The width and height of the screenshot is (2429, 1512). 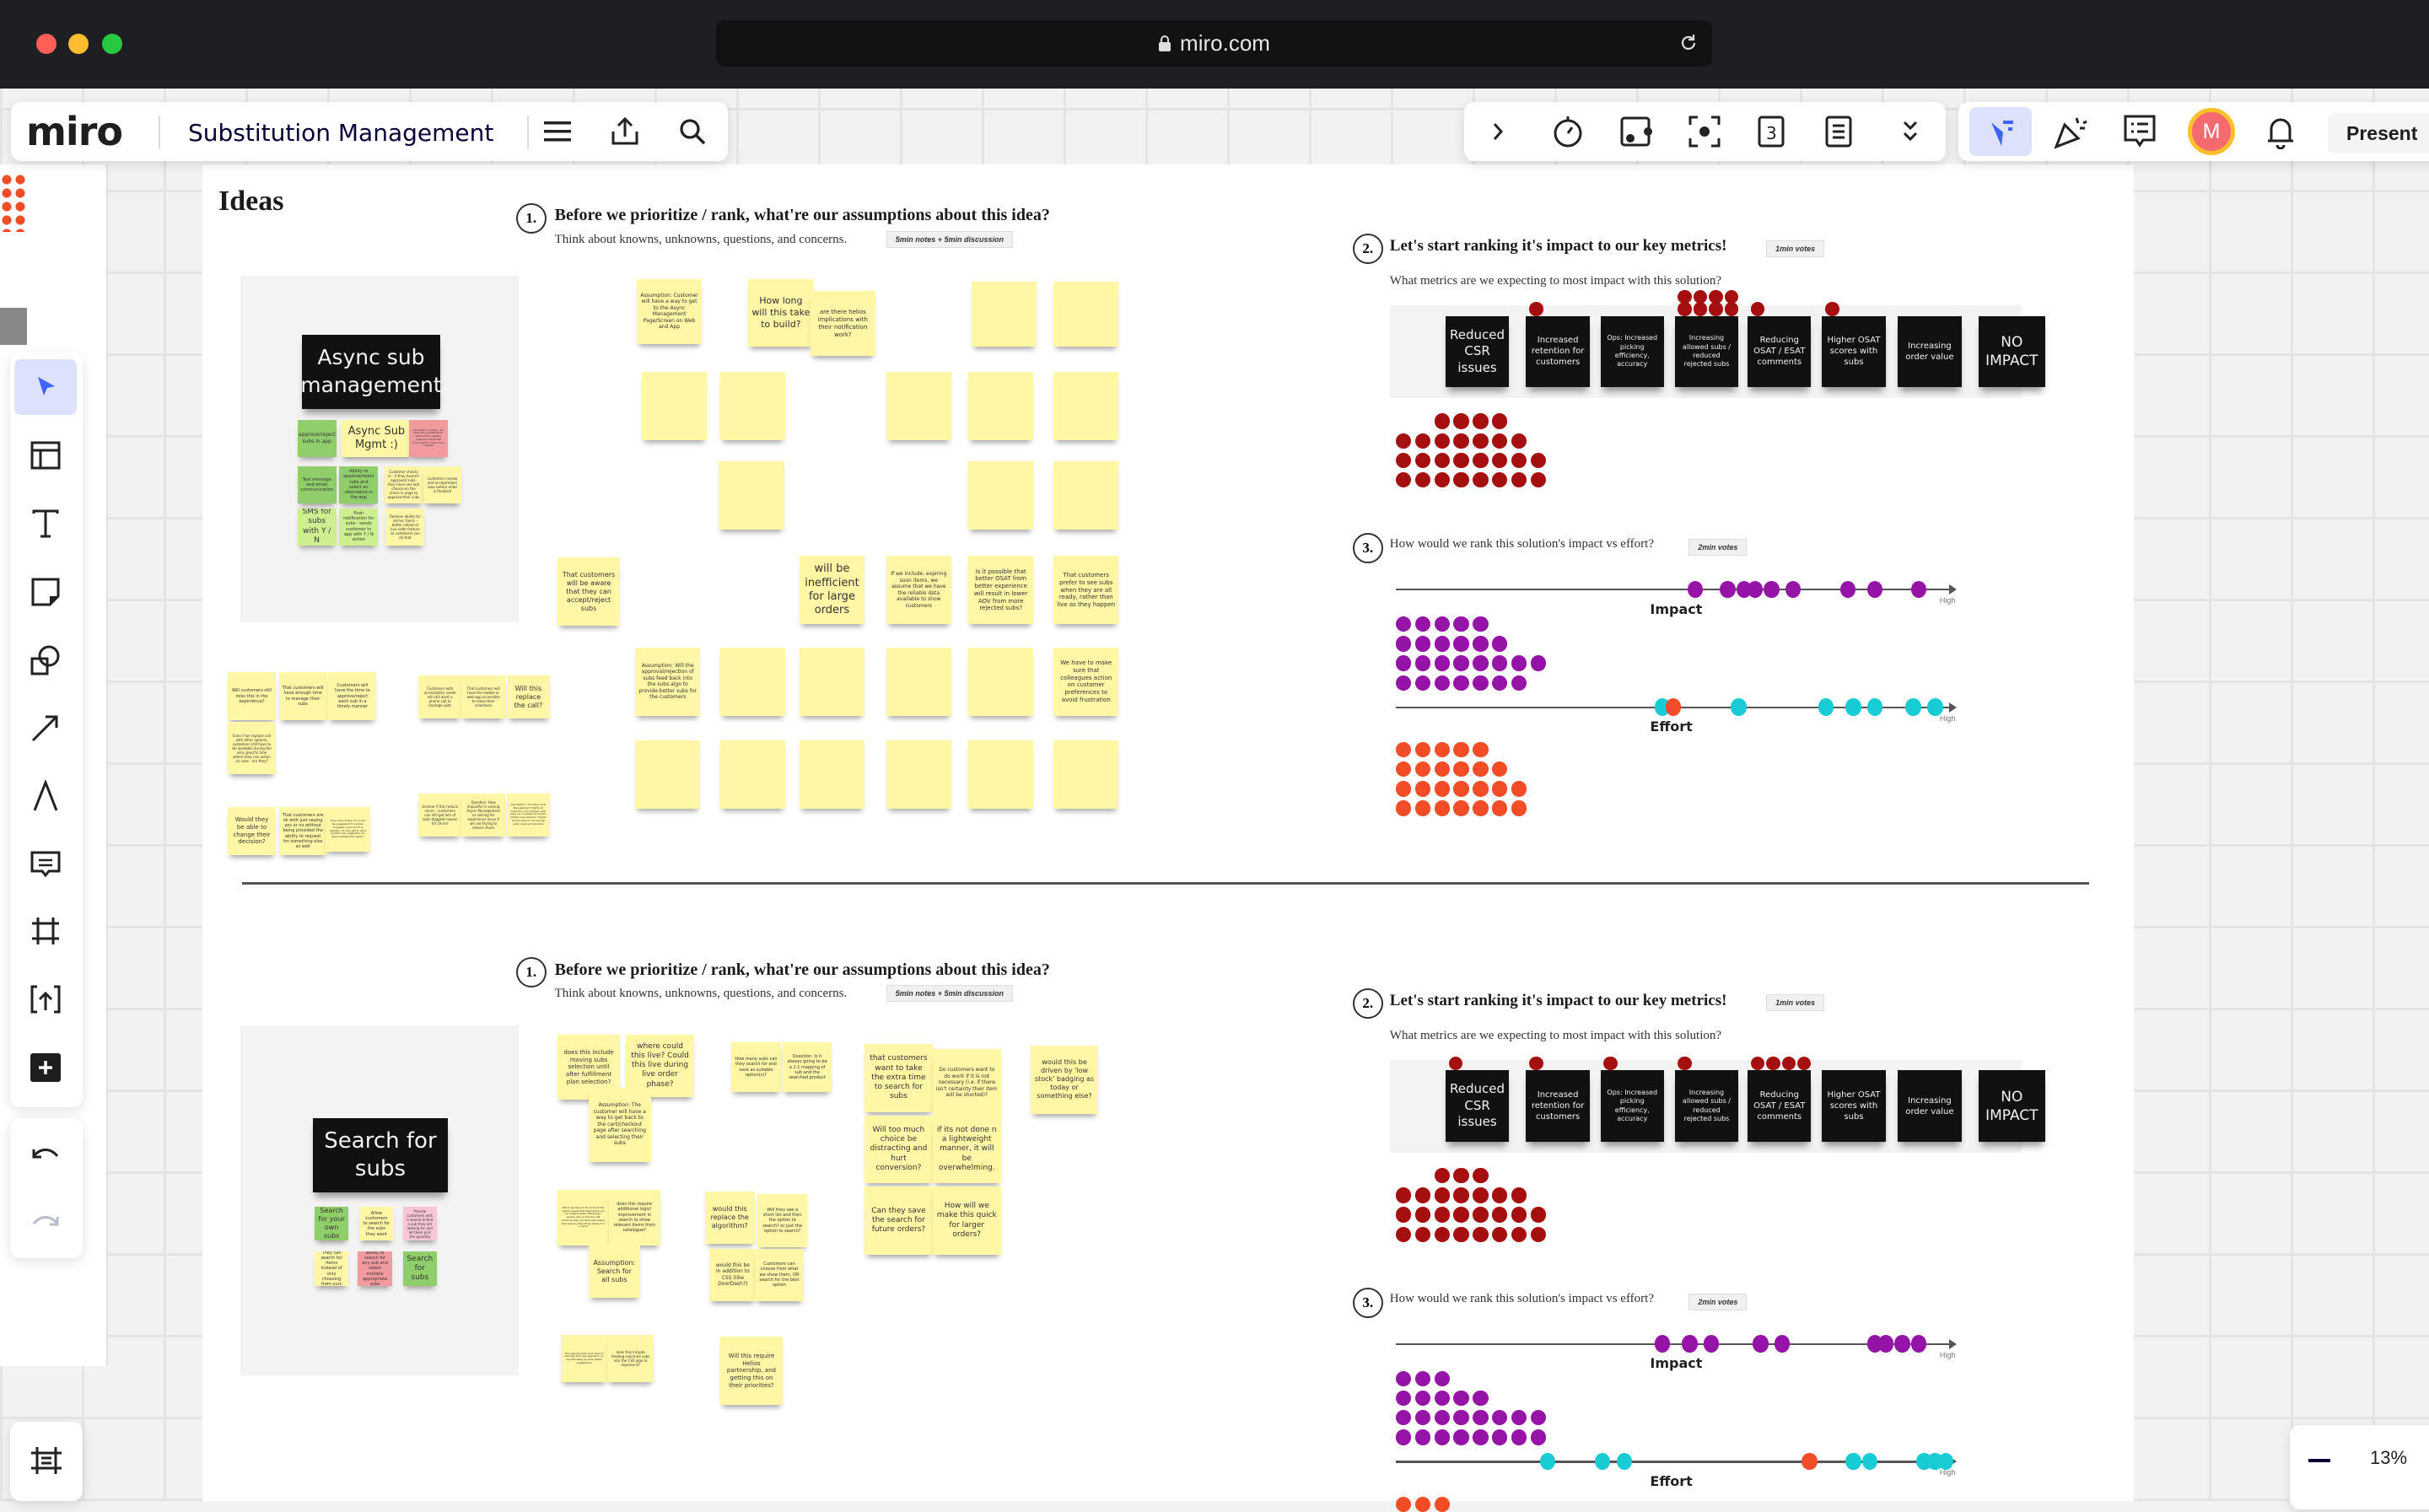 I want to click on present-button: Present, so click(x=2378, y=133).